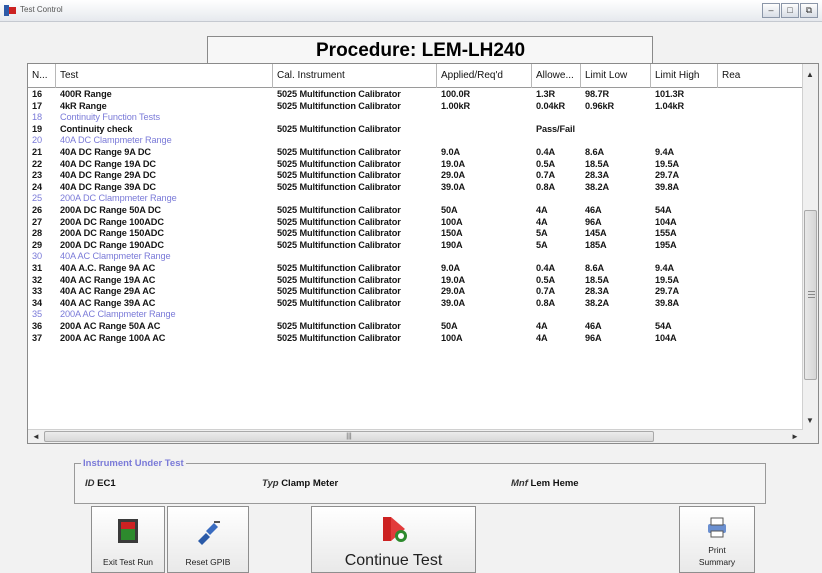 This screenshot has height=573, width=822. Describe the element at coordinates (37, 256) in the screenshot. I see `cell-number: 30` at that location.